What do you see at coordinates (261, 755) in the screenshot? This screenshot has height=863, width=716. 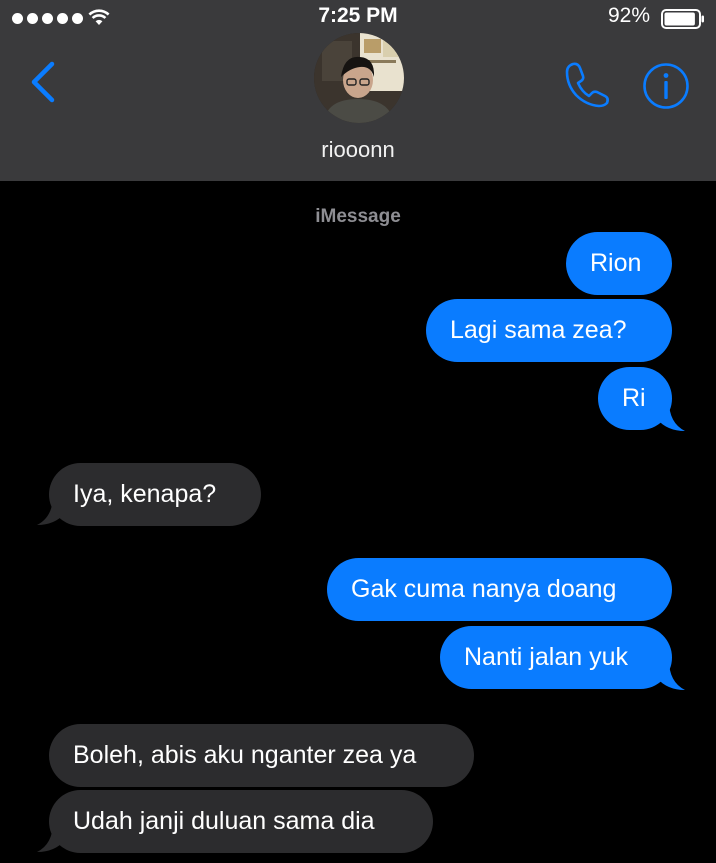 I see `incoming-message: Boleh, abis aku nganter zea ya` at bounding box center [261, 755].